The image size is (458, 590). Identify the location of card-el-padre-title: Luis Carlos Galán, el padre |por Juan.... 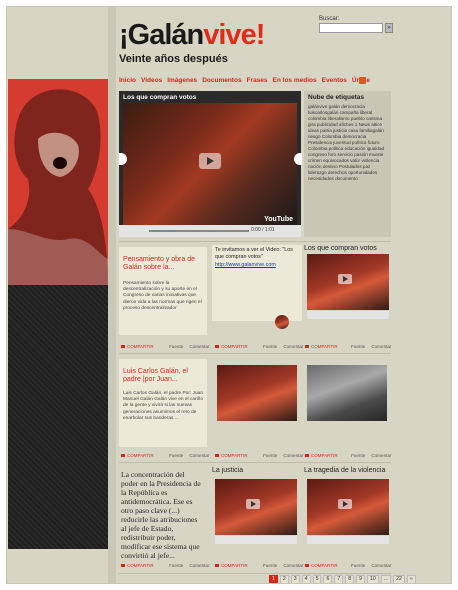
(164, 376).